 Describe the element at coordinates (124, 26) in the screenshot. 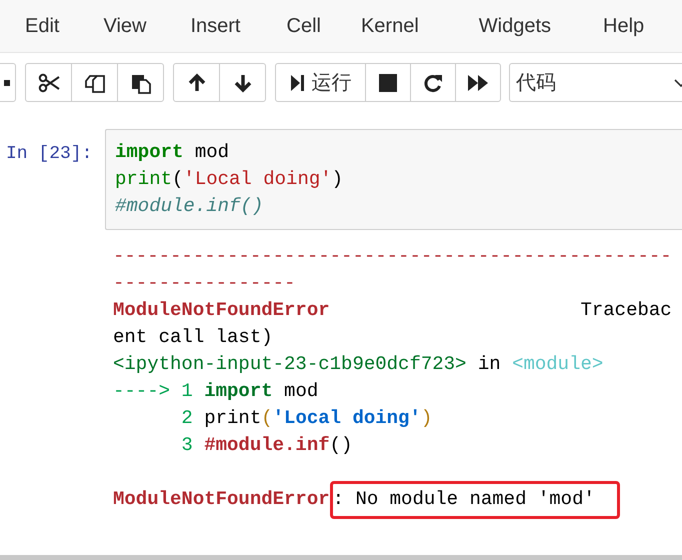

I see `menu-item: View` at that location.